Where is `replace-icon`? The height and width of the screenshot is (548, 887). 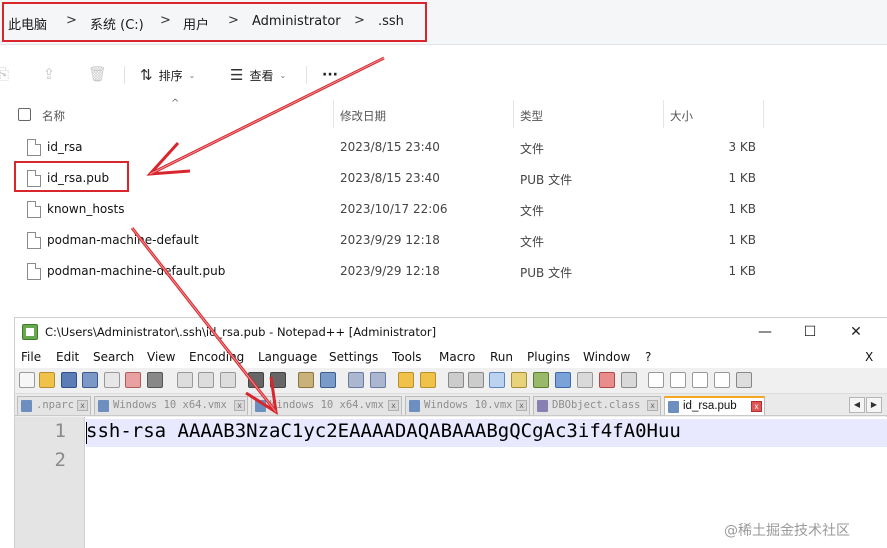 replace-icon is located at coordinates (328, 380).